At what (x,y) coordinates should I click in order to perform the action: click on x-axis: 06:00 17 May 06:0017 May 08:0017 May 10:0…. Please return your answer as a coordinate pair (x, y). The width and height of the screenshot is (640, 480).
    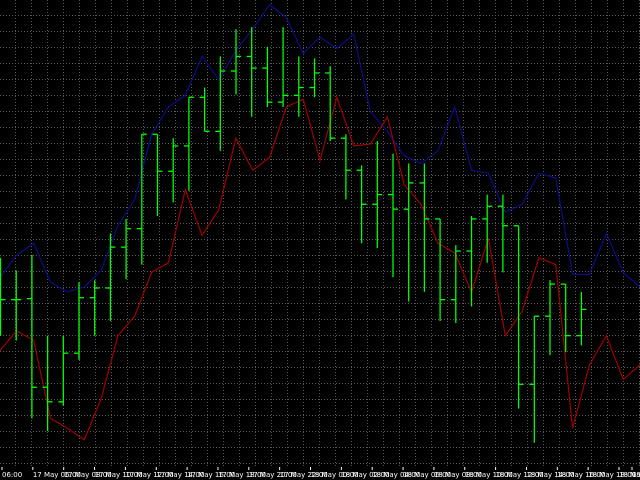
    Looking at the image, I should click on (320, 473).